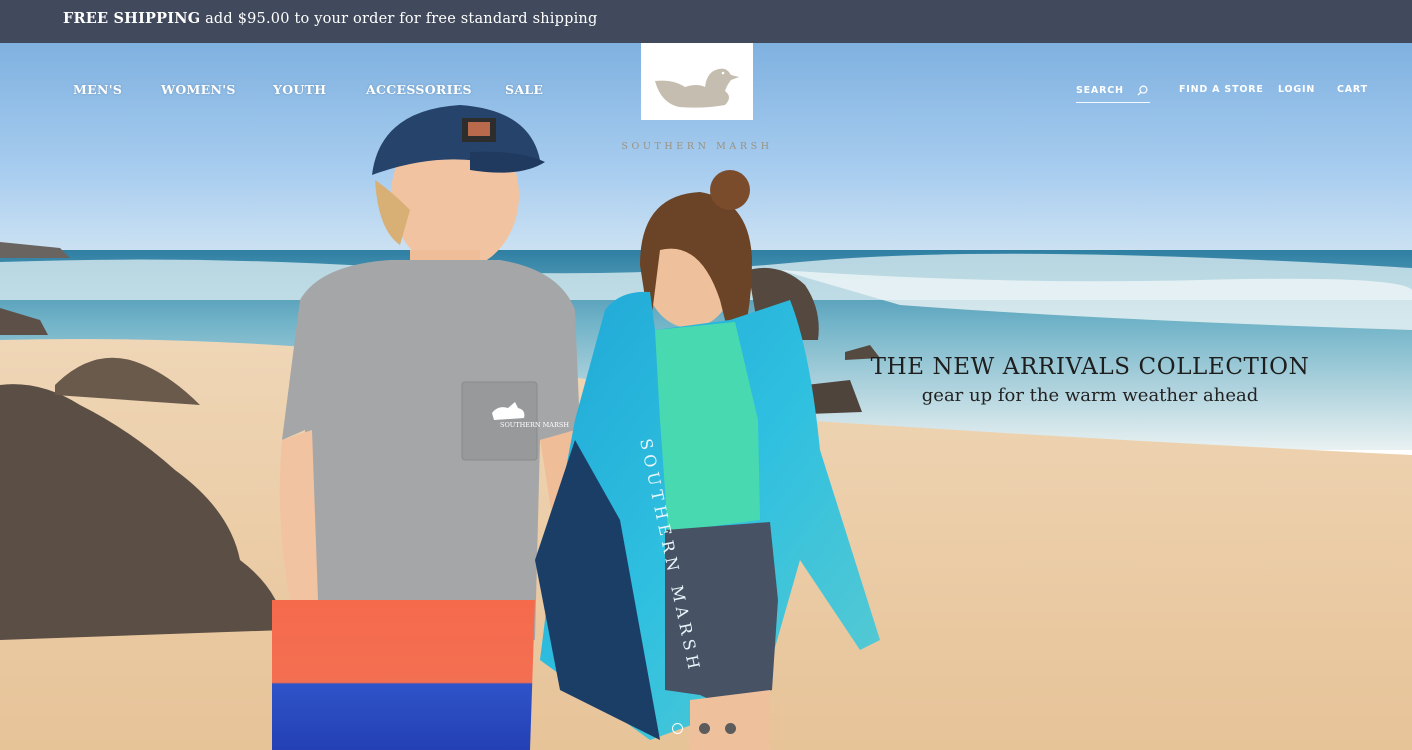 The height and width of the screenshot is (750, 1412). I want to click on carousel-dots, so click(707, 730).